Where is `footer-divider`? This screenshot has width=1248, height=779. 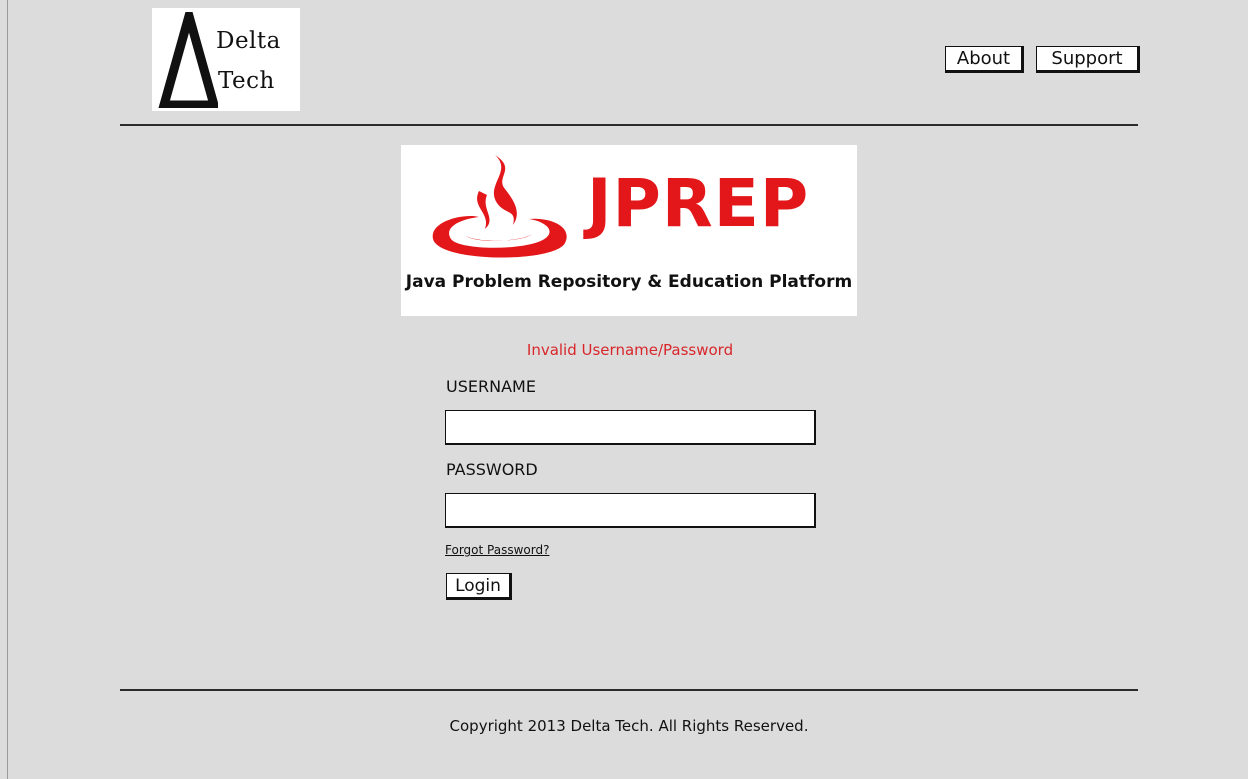 footer-divider is located at coordinates (629, 690).